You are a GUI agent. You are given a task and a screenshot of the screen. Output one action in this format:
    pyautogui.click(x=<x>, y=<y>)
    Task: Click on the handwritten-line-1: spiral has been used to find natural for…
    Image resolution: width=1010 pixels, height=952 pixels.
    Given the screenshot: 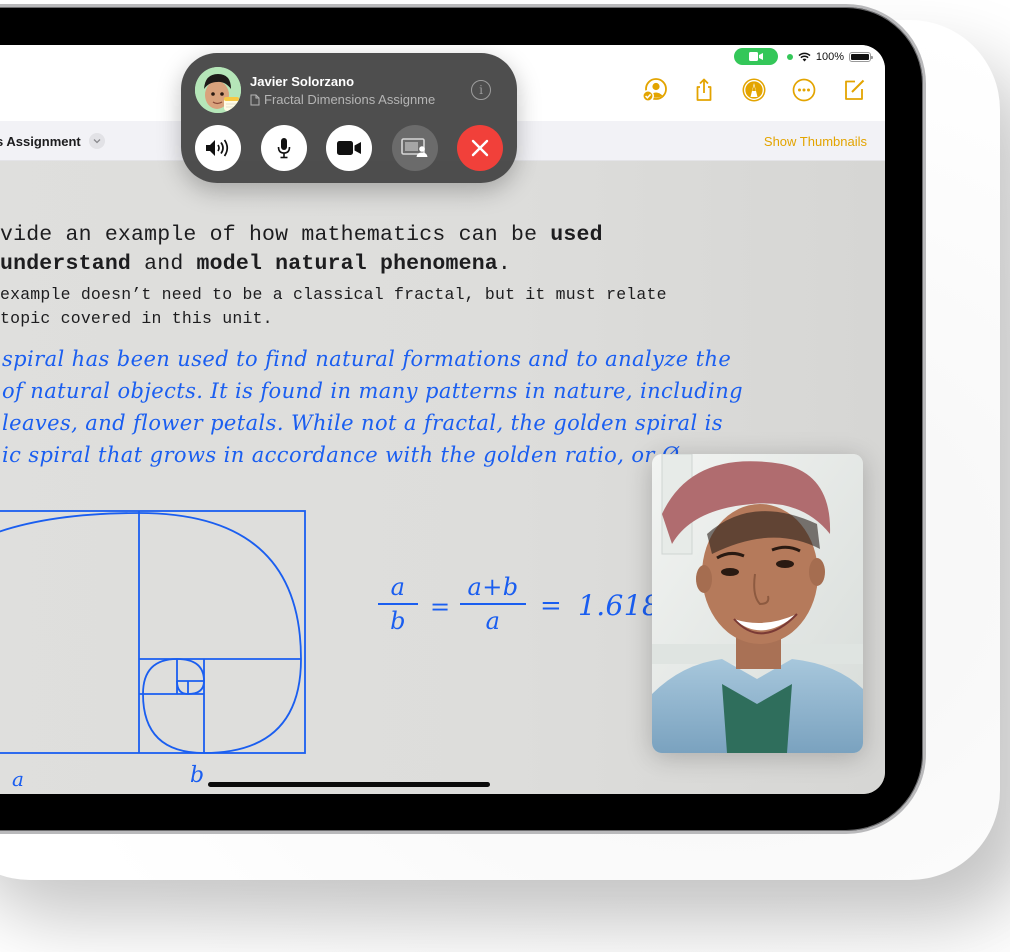 What is the action you would take?
    pyautogui.click(x=367, y=359)
    